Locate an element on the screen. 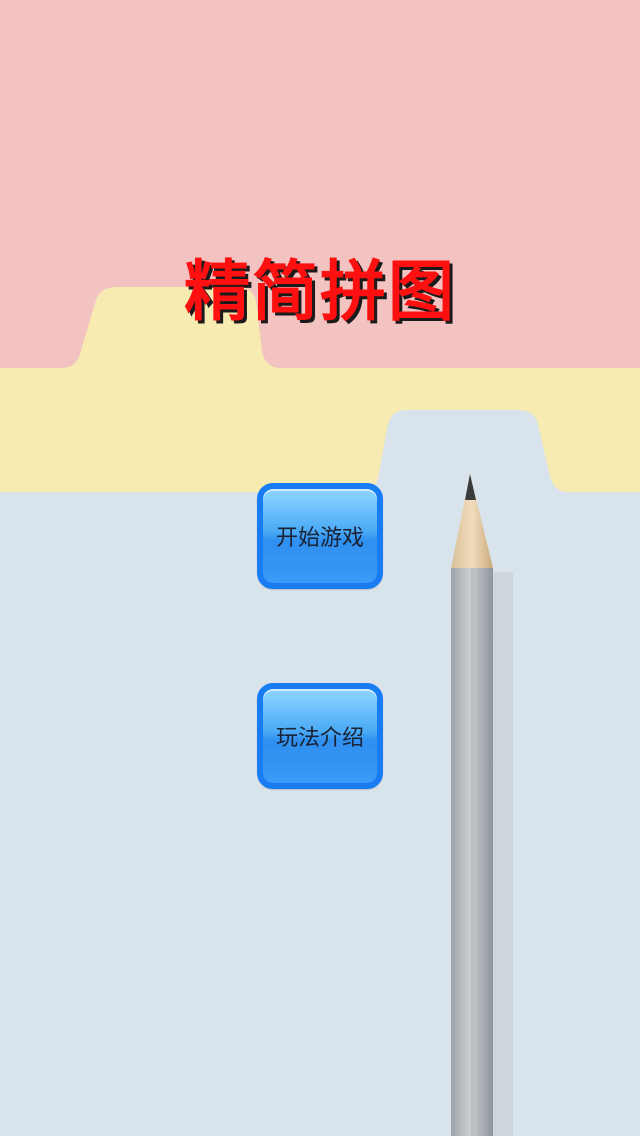 The width and height of the screenshot is (640, 1136). how-to-play-label: 玩法介绍 is located at coordinates (319, 738).